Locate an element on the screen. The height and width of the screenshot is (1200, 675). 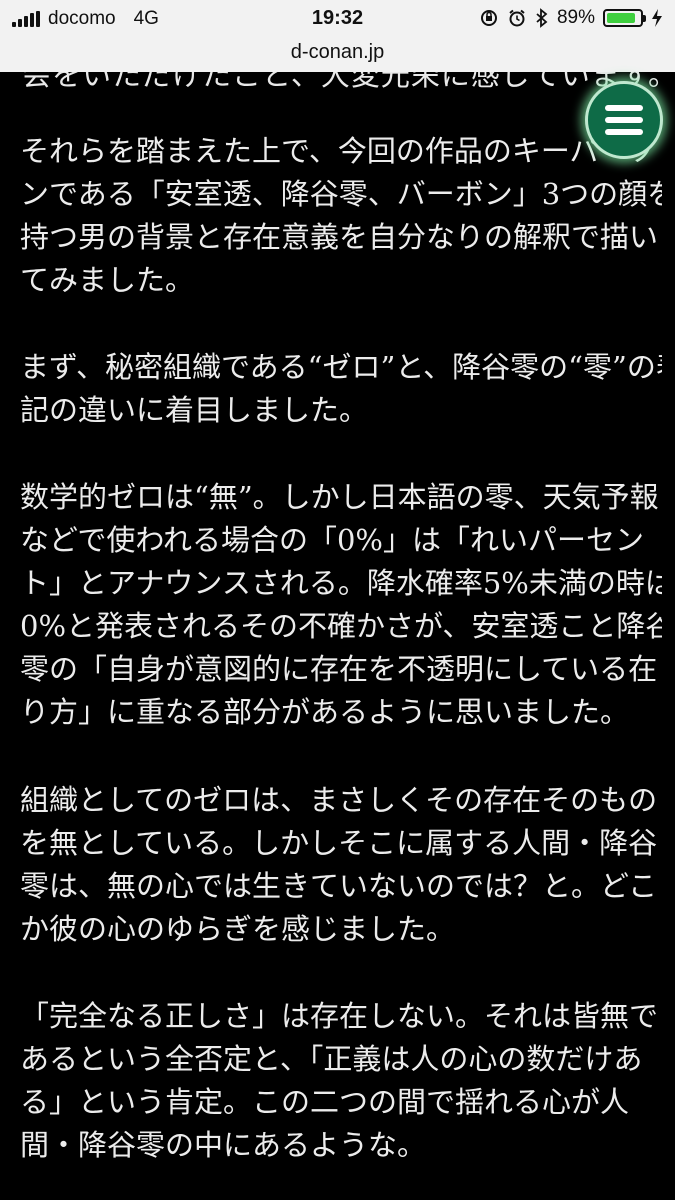
paragraph-2: まず、秘密組織である“ゼロ”と、降谷零の“零”の表 記の違いに着目しました。 is located at coordinates (341, 389).